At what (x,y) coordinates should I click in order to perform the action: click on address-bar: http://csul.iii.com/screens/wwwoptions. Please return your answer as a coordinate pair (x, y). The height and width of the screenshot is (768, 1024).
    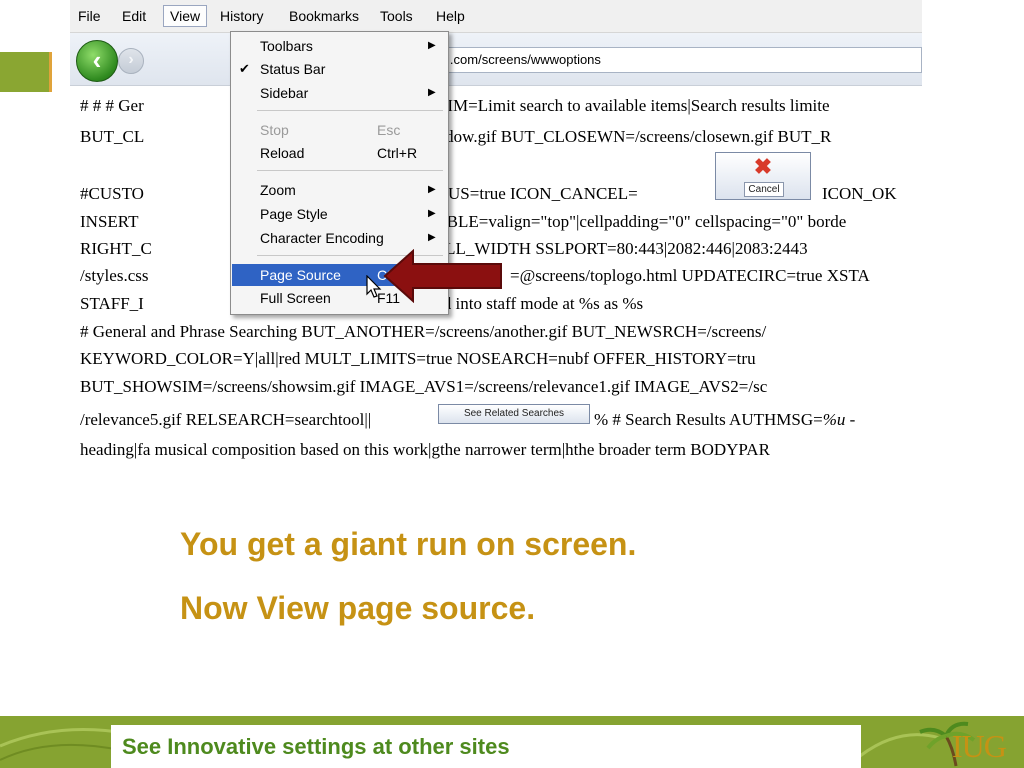
    Looking at the image, I should click on (648, 60).